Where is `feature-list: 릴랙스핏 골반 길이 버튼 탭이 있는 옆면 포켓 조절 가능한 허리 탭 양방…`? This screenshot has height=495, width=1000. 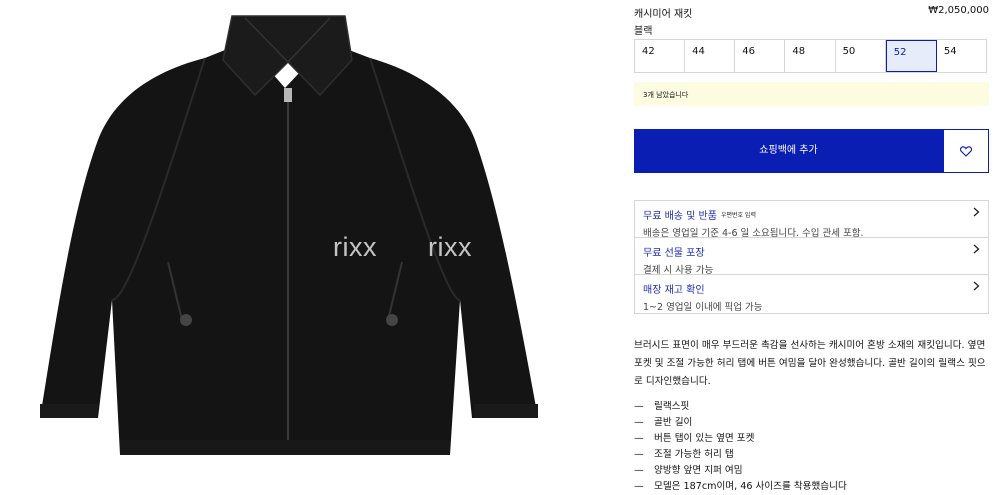 feature-list: 릴랙스핏 골반 길이 버튼 탭이 있는 옆면 포켓 조절 가능한 허리 탭 양방… is located at coordinates (740, 447).